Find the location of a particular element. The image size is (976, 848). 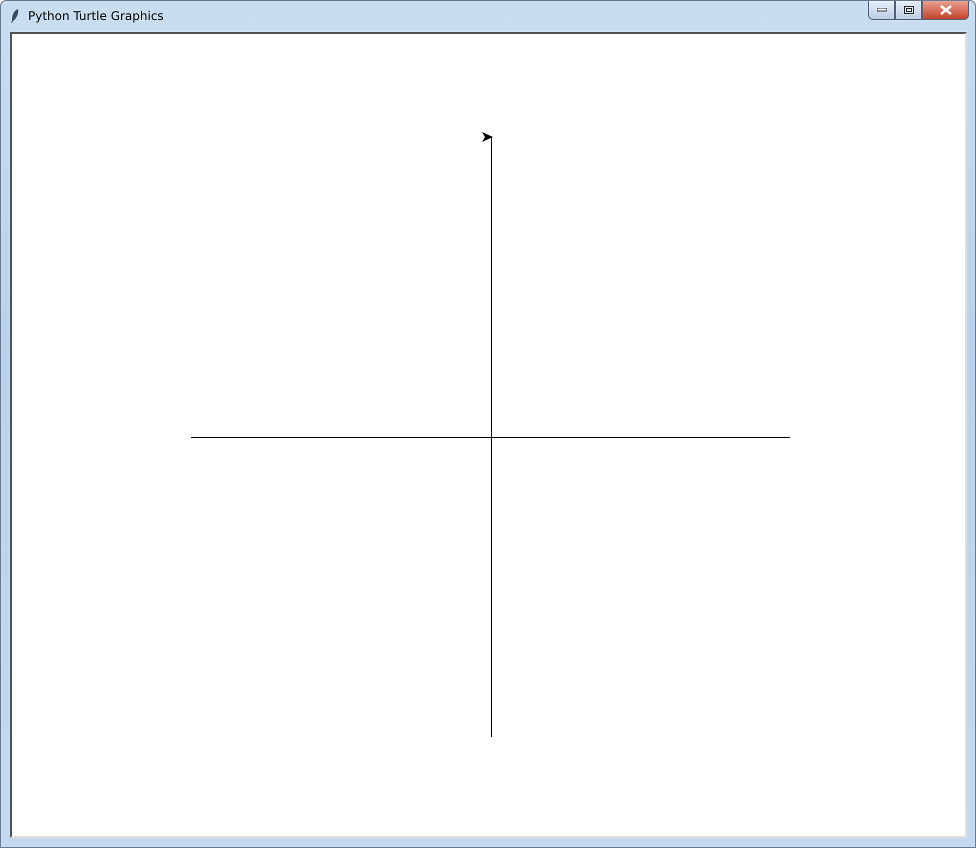

maximize-button is located at coordinates (908, 10).